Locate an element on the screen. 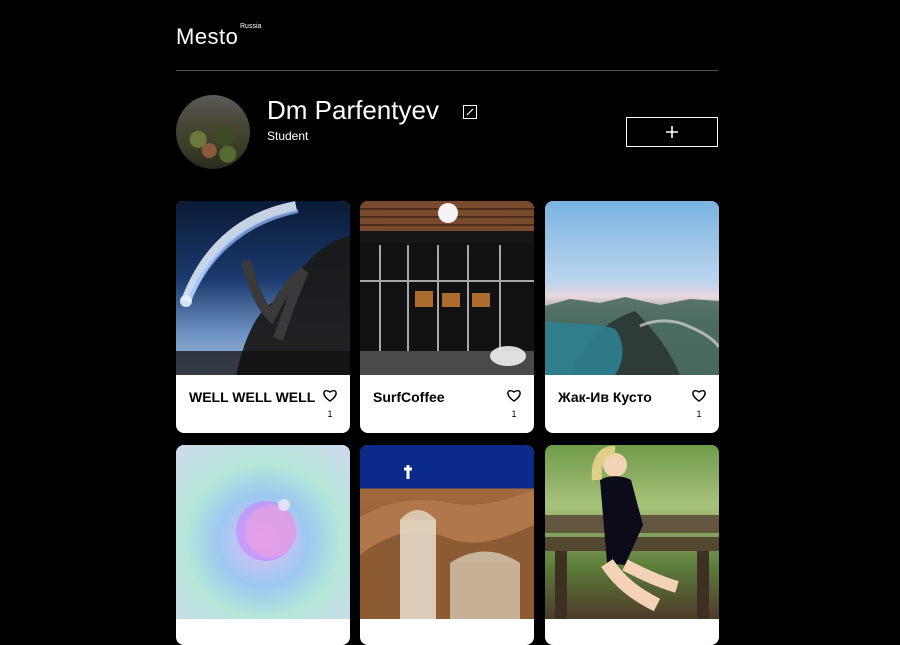 This screenshot has height=645, width=900. card-title: SurfCoffee is located at coordinates (409, 397).